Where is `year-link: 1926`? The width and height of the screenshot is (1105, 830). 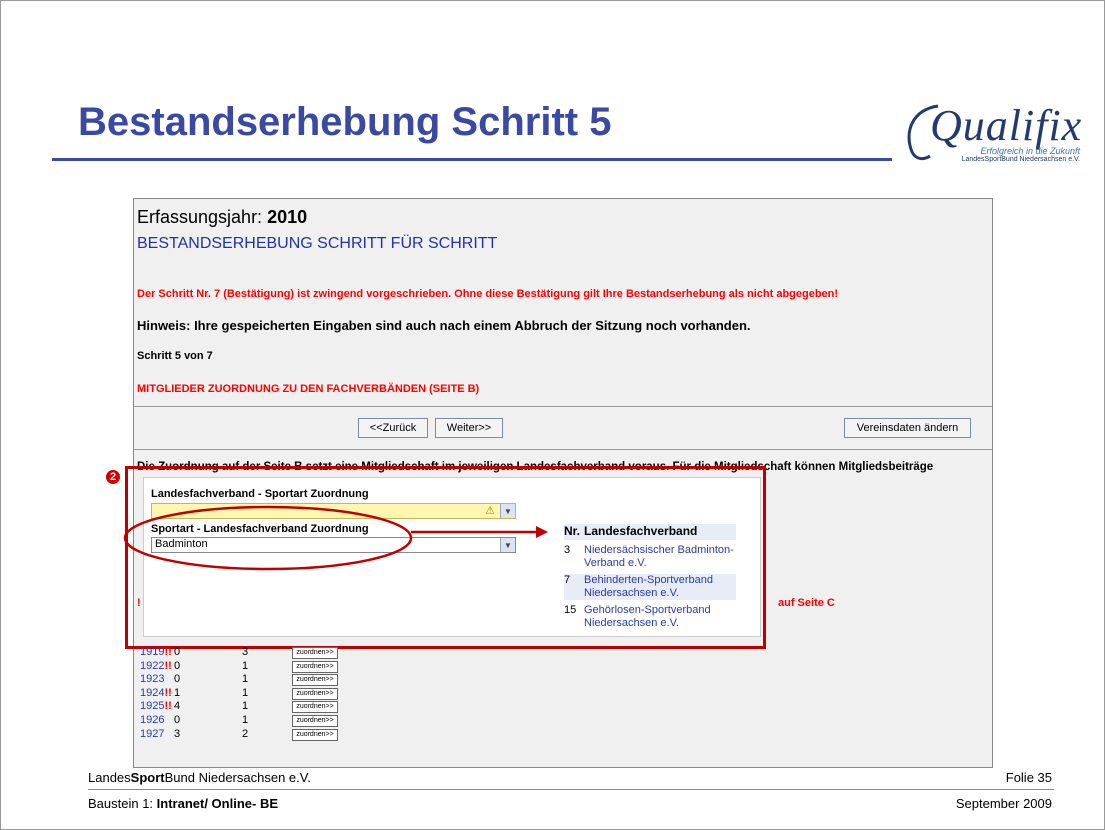 year-link: 1926 is located at coordinates (152, 720).